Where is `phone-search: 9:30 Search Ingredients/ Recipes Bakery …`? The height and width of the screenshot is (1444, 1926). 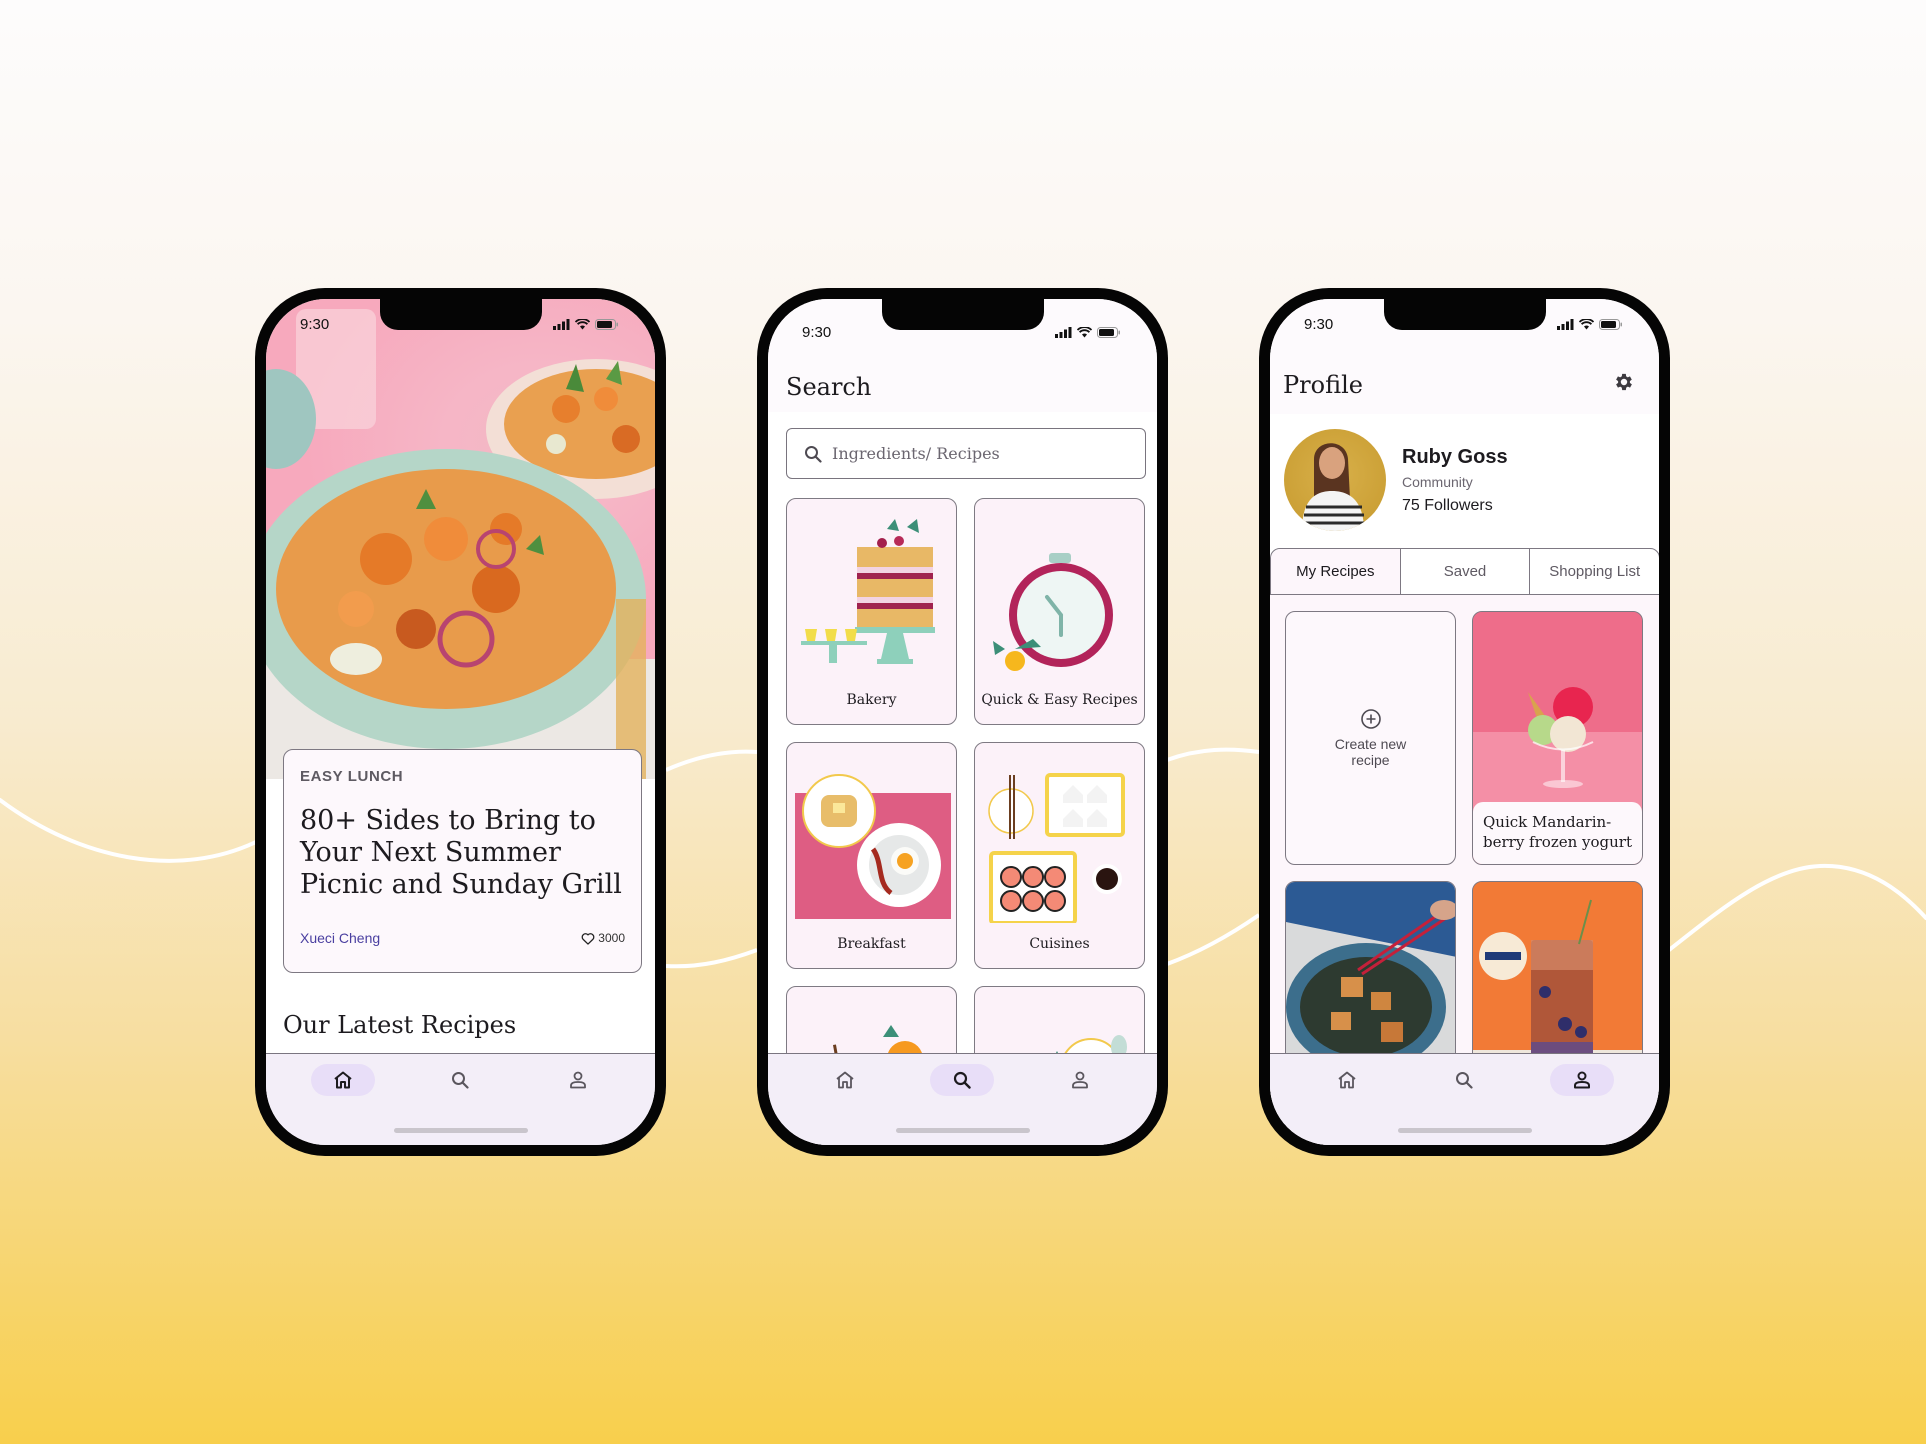
phone-search: 9:30 Search Ingredients/ Recipes Bakery … is located at coordinates (962, 722).